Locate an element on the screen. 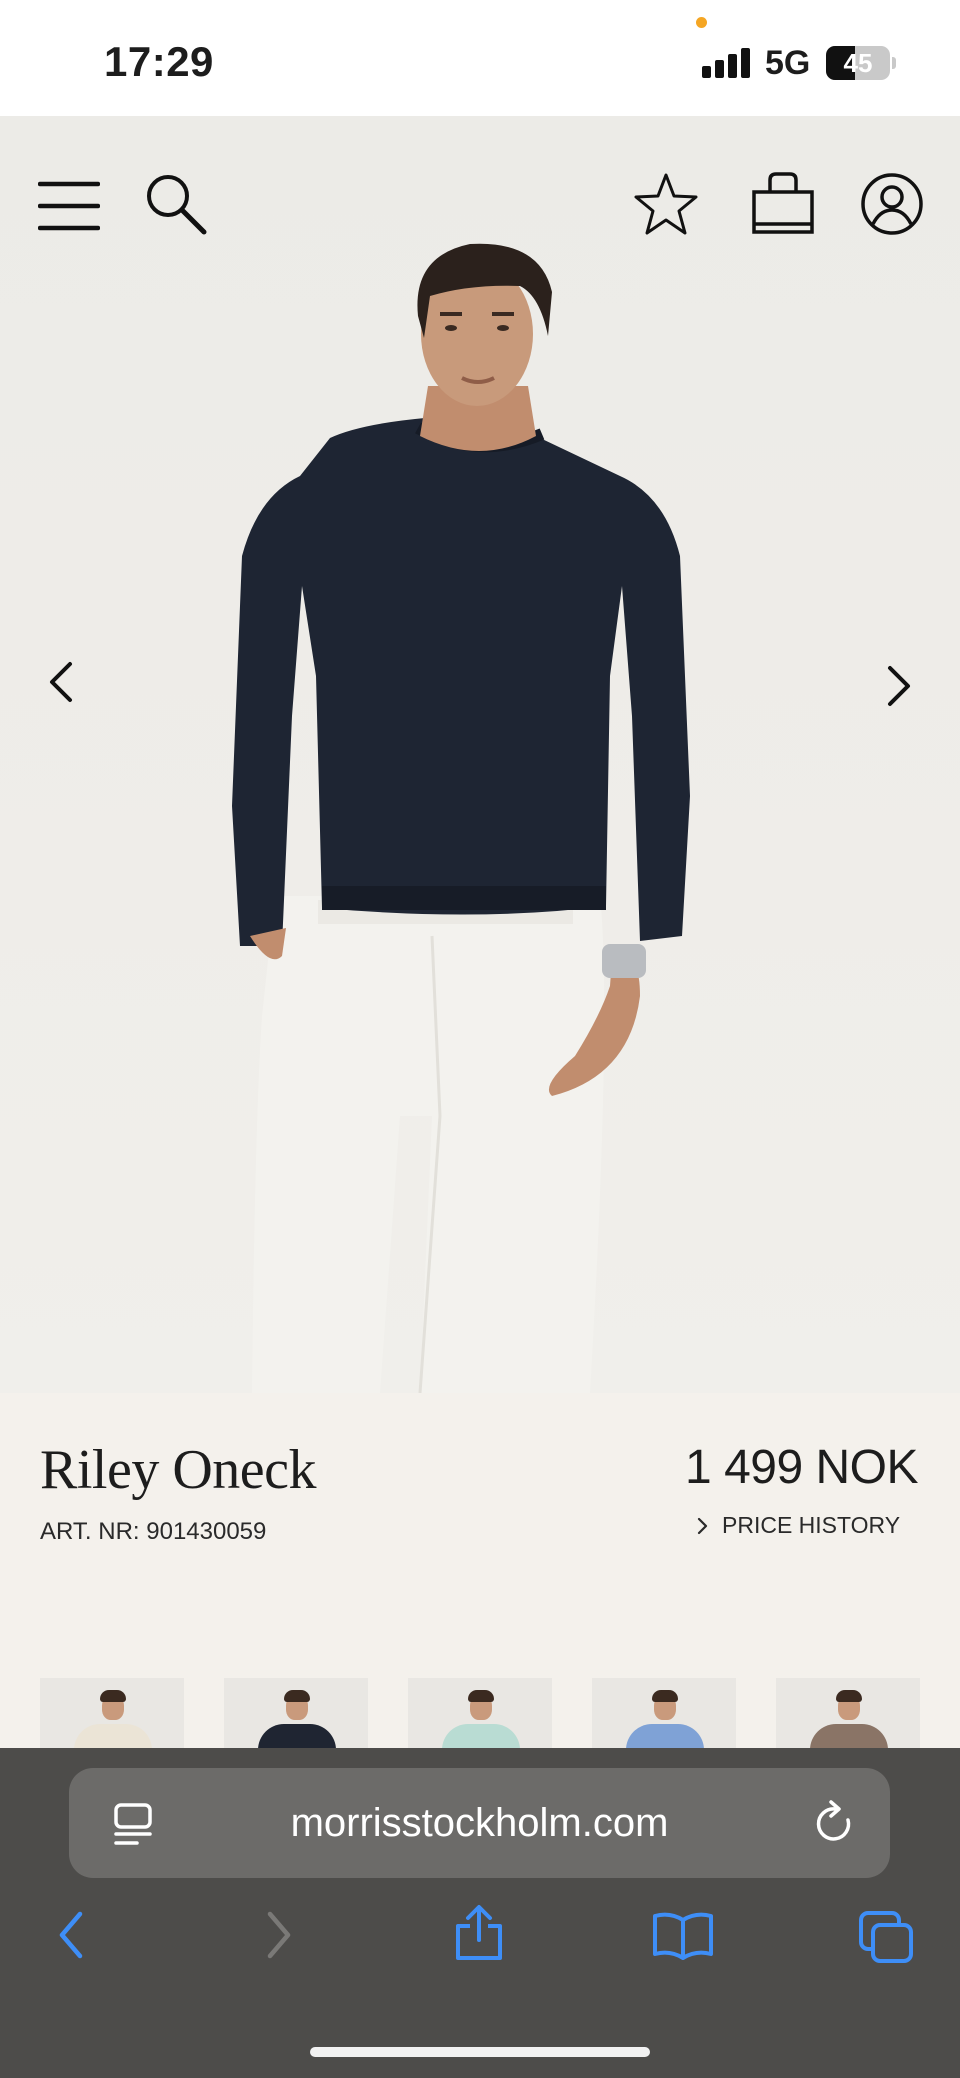 Image resolution: width=960 pixels, height=2078 pixels. status-time: 17:29 is located at coordinates (159, 61).